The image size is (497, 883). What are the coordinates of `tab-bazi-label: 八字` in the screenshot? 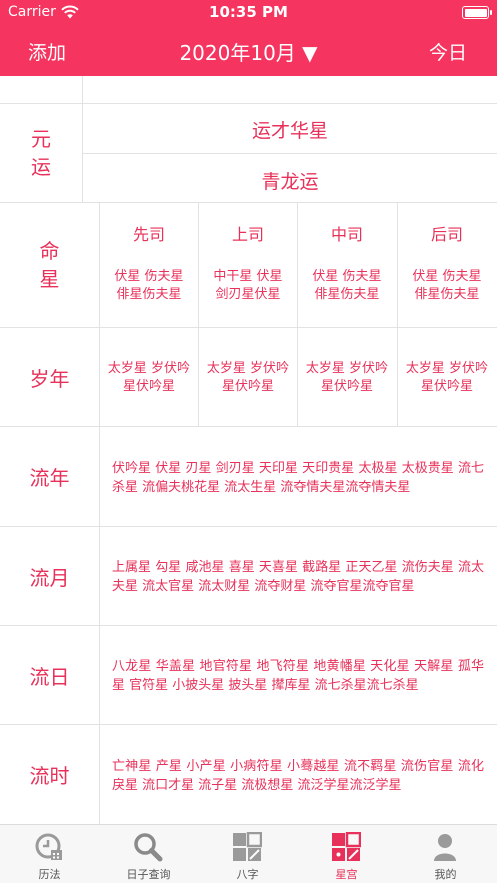 It's located at (247, 874).